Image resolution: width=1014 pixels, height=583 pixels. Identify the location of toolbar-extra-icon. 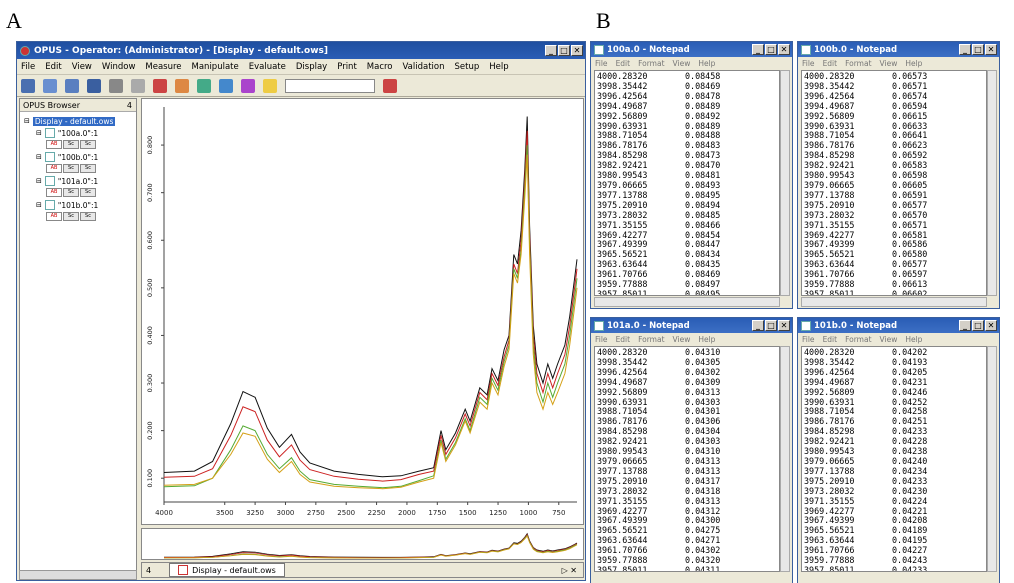
(390, 85).